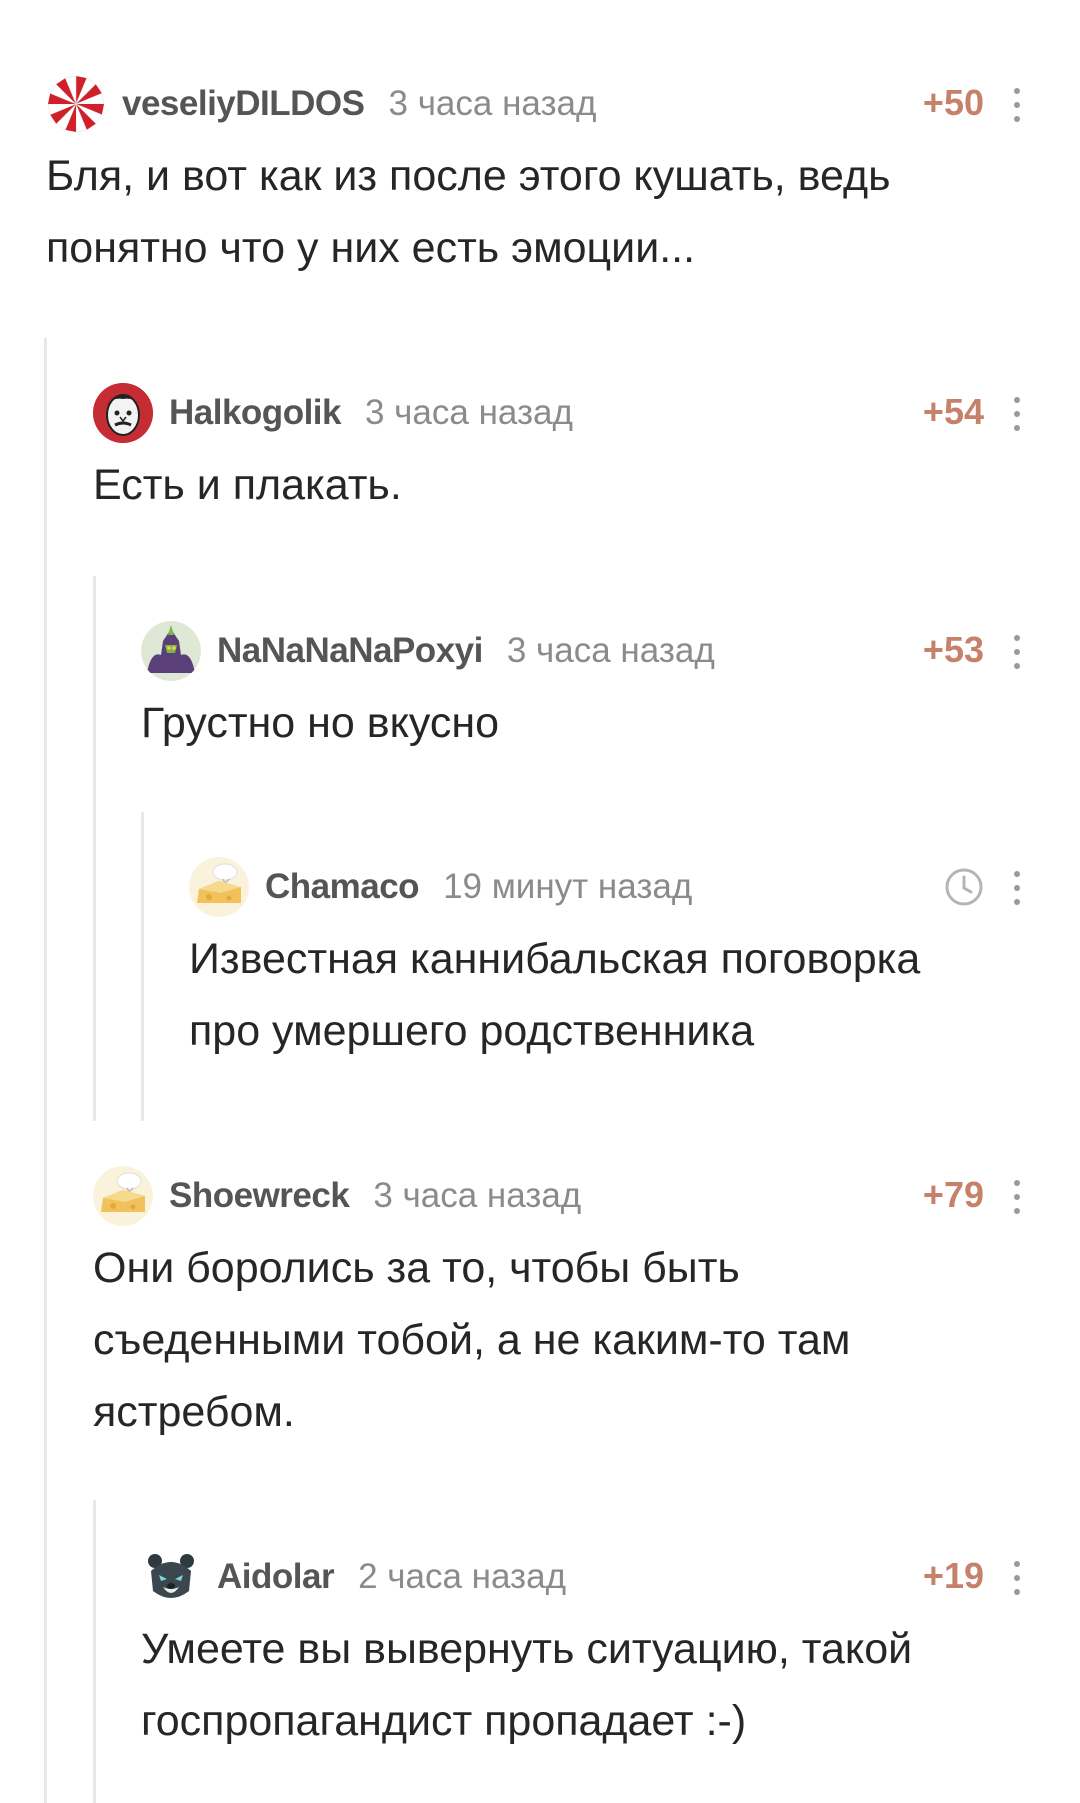 This screenshot has width=1080, height=1803. Describe the element at coordinates (94, 1651) in the screenshot. I see `thread-line-level-2b` at that location.